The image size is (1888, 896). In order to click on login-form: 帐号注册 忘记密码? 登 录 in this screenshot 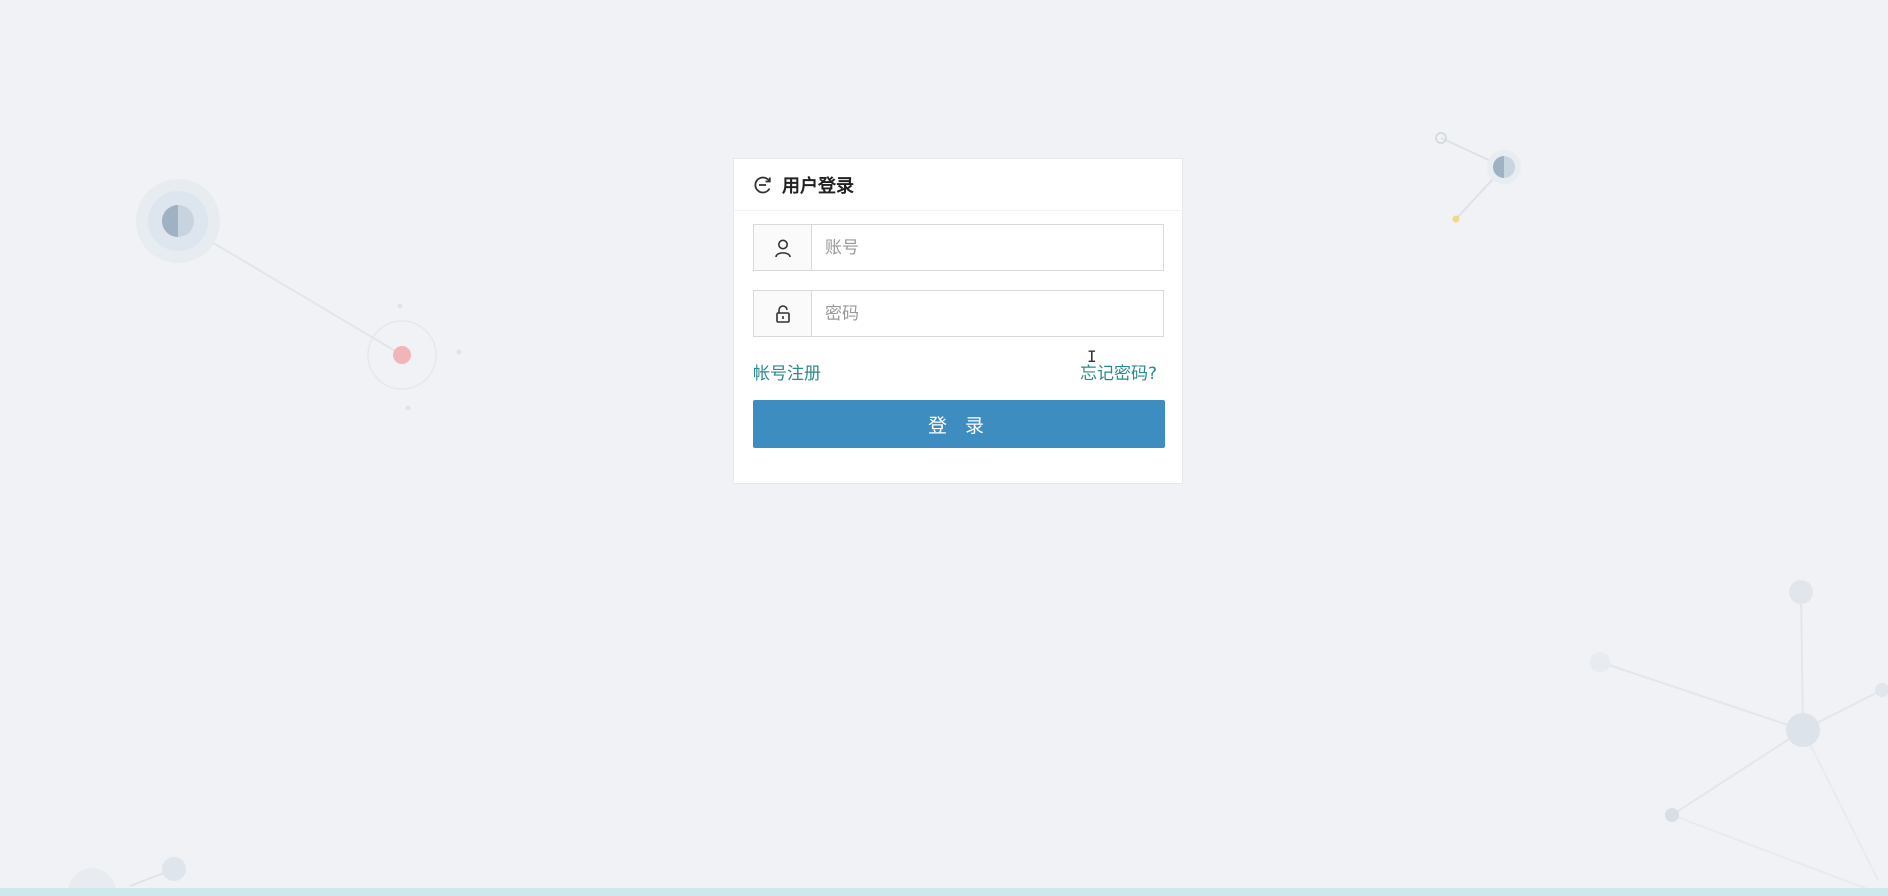, I will do `click(958, 329)`.